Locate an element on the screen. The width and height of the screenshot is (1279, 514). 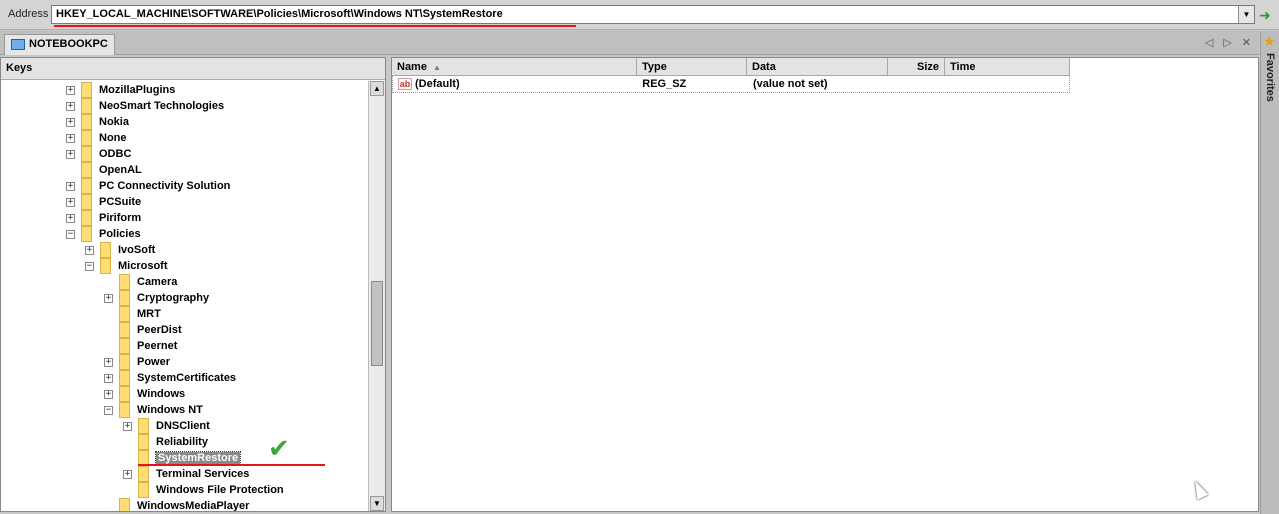
tree-node: + NeoSmart Technologies is located at coordinates (145, 106).